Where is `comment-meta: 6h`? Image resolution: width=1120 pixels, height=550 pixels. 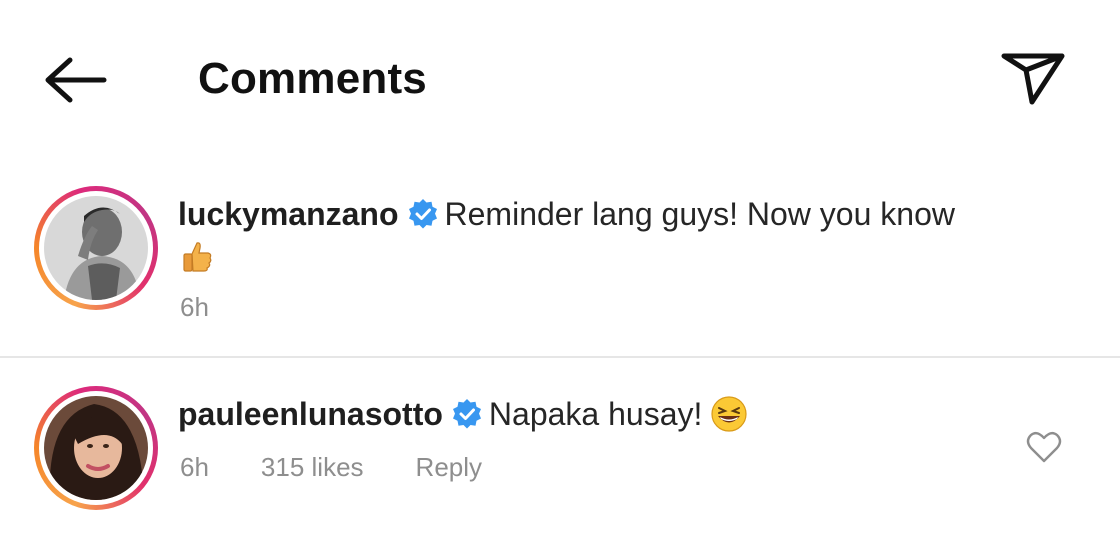
comment-meta: 6h is located at coordinates (220, 307).